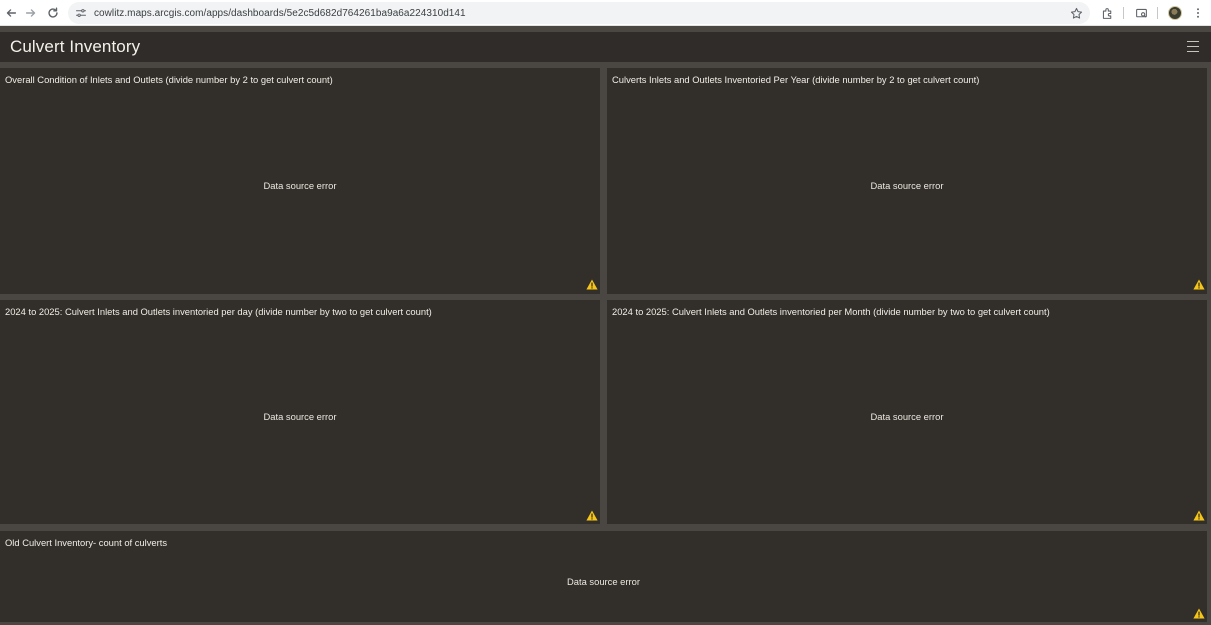 The image size is (1211, 625). I want to click on bookmark-star-icon, so click(1076, 13).